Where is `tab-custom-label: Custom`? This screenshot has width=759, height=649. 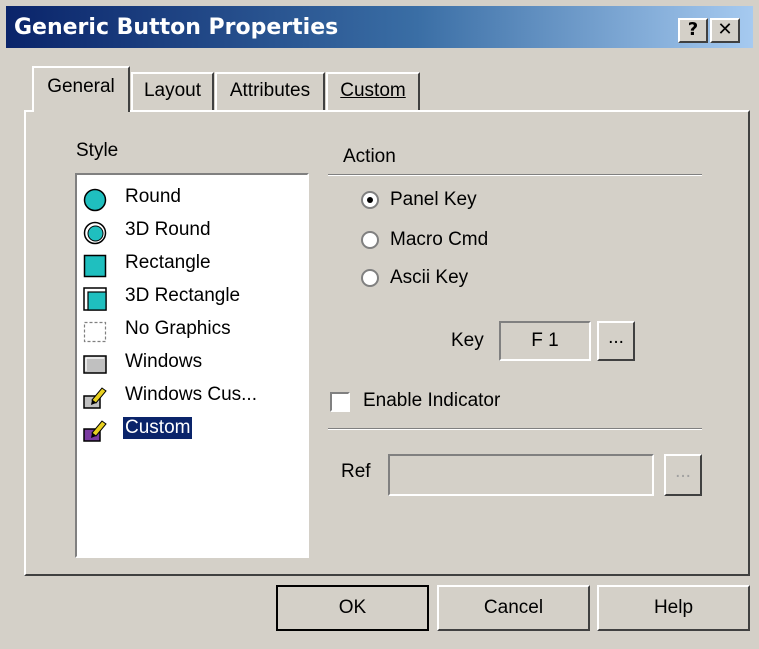
tab-custom-label: Custom is located at coordinates (373, 90).